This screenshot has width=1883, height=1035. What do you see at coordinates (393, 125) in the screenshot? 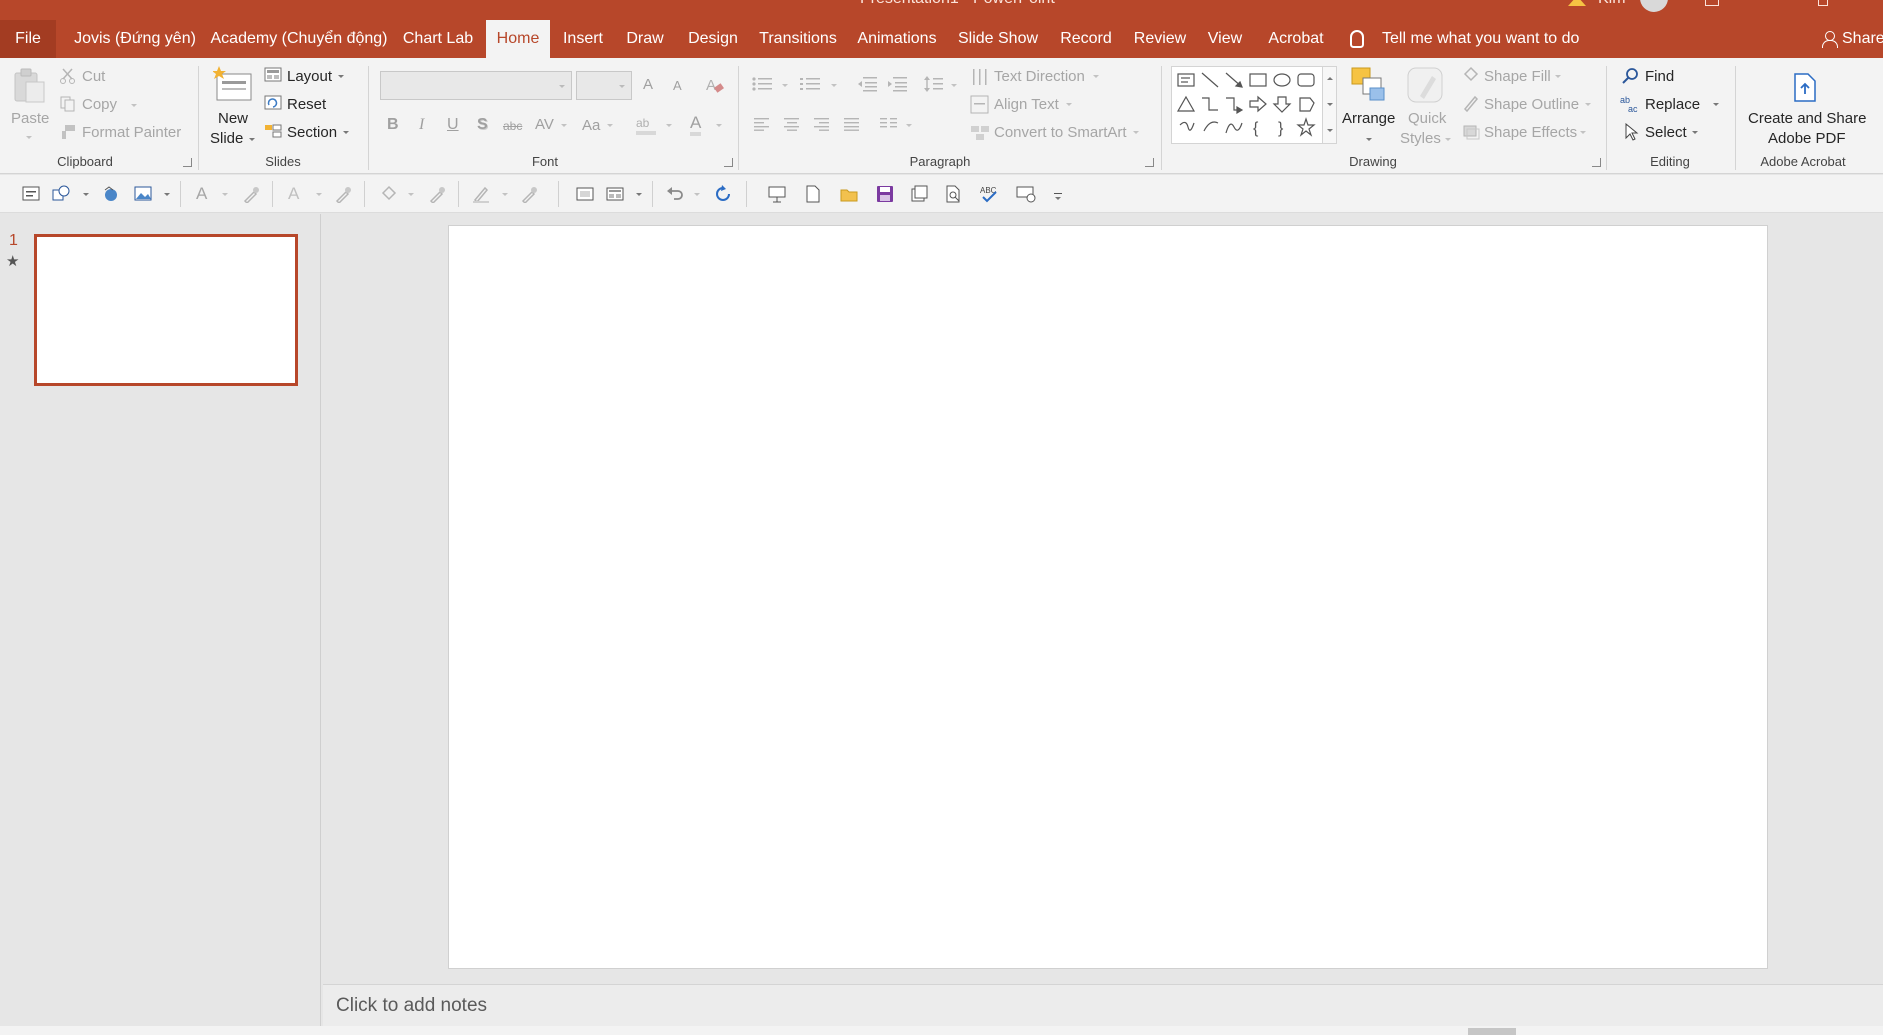
I see `bold-button: B` at bounding box center [393, 125].